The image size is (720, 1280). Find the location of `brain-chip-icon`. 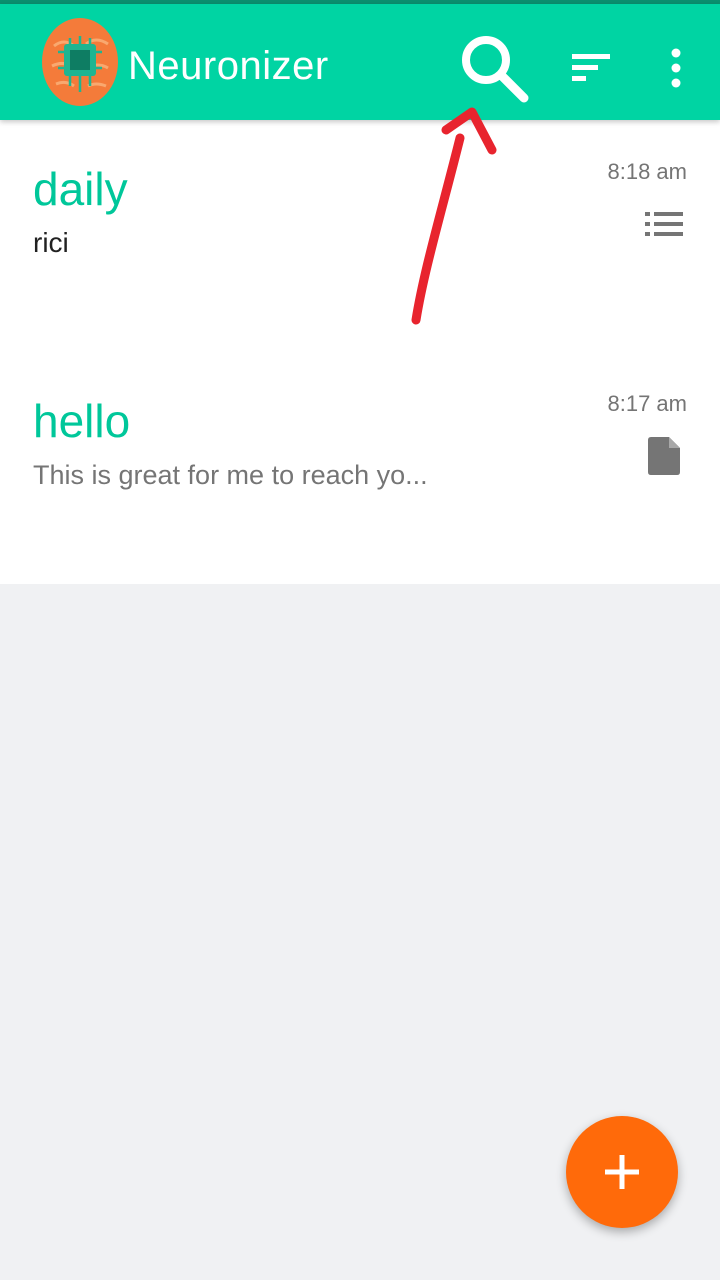

brain-chip-icon is located at coordinates (80, 62).